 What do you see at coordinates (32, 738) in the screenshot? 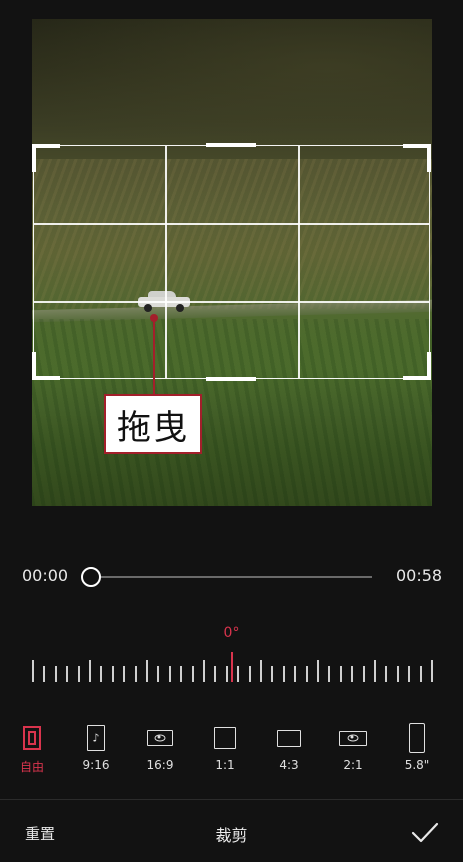
I see `free-crop-icon` at bounding box center [32, 738].